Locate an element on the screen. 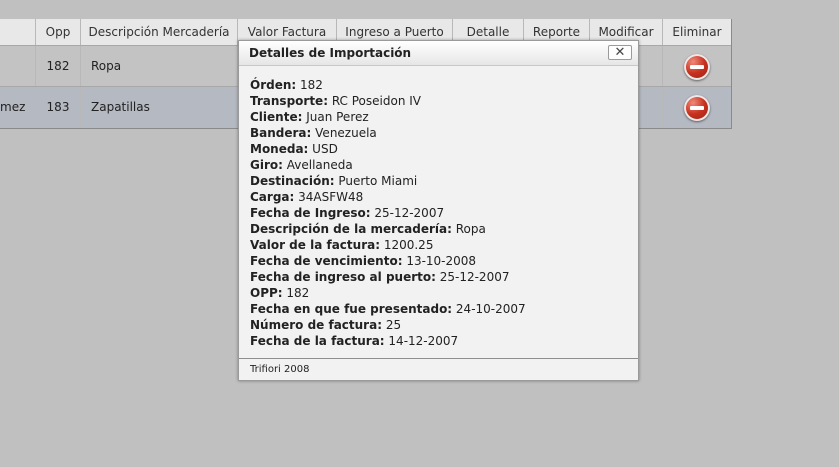  detail-line: Fecha de Ingreso: 25-12-2007 is located at coordinates (440, 213).